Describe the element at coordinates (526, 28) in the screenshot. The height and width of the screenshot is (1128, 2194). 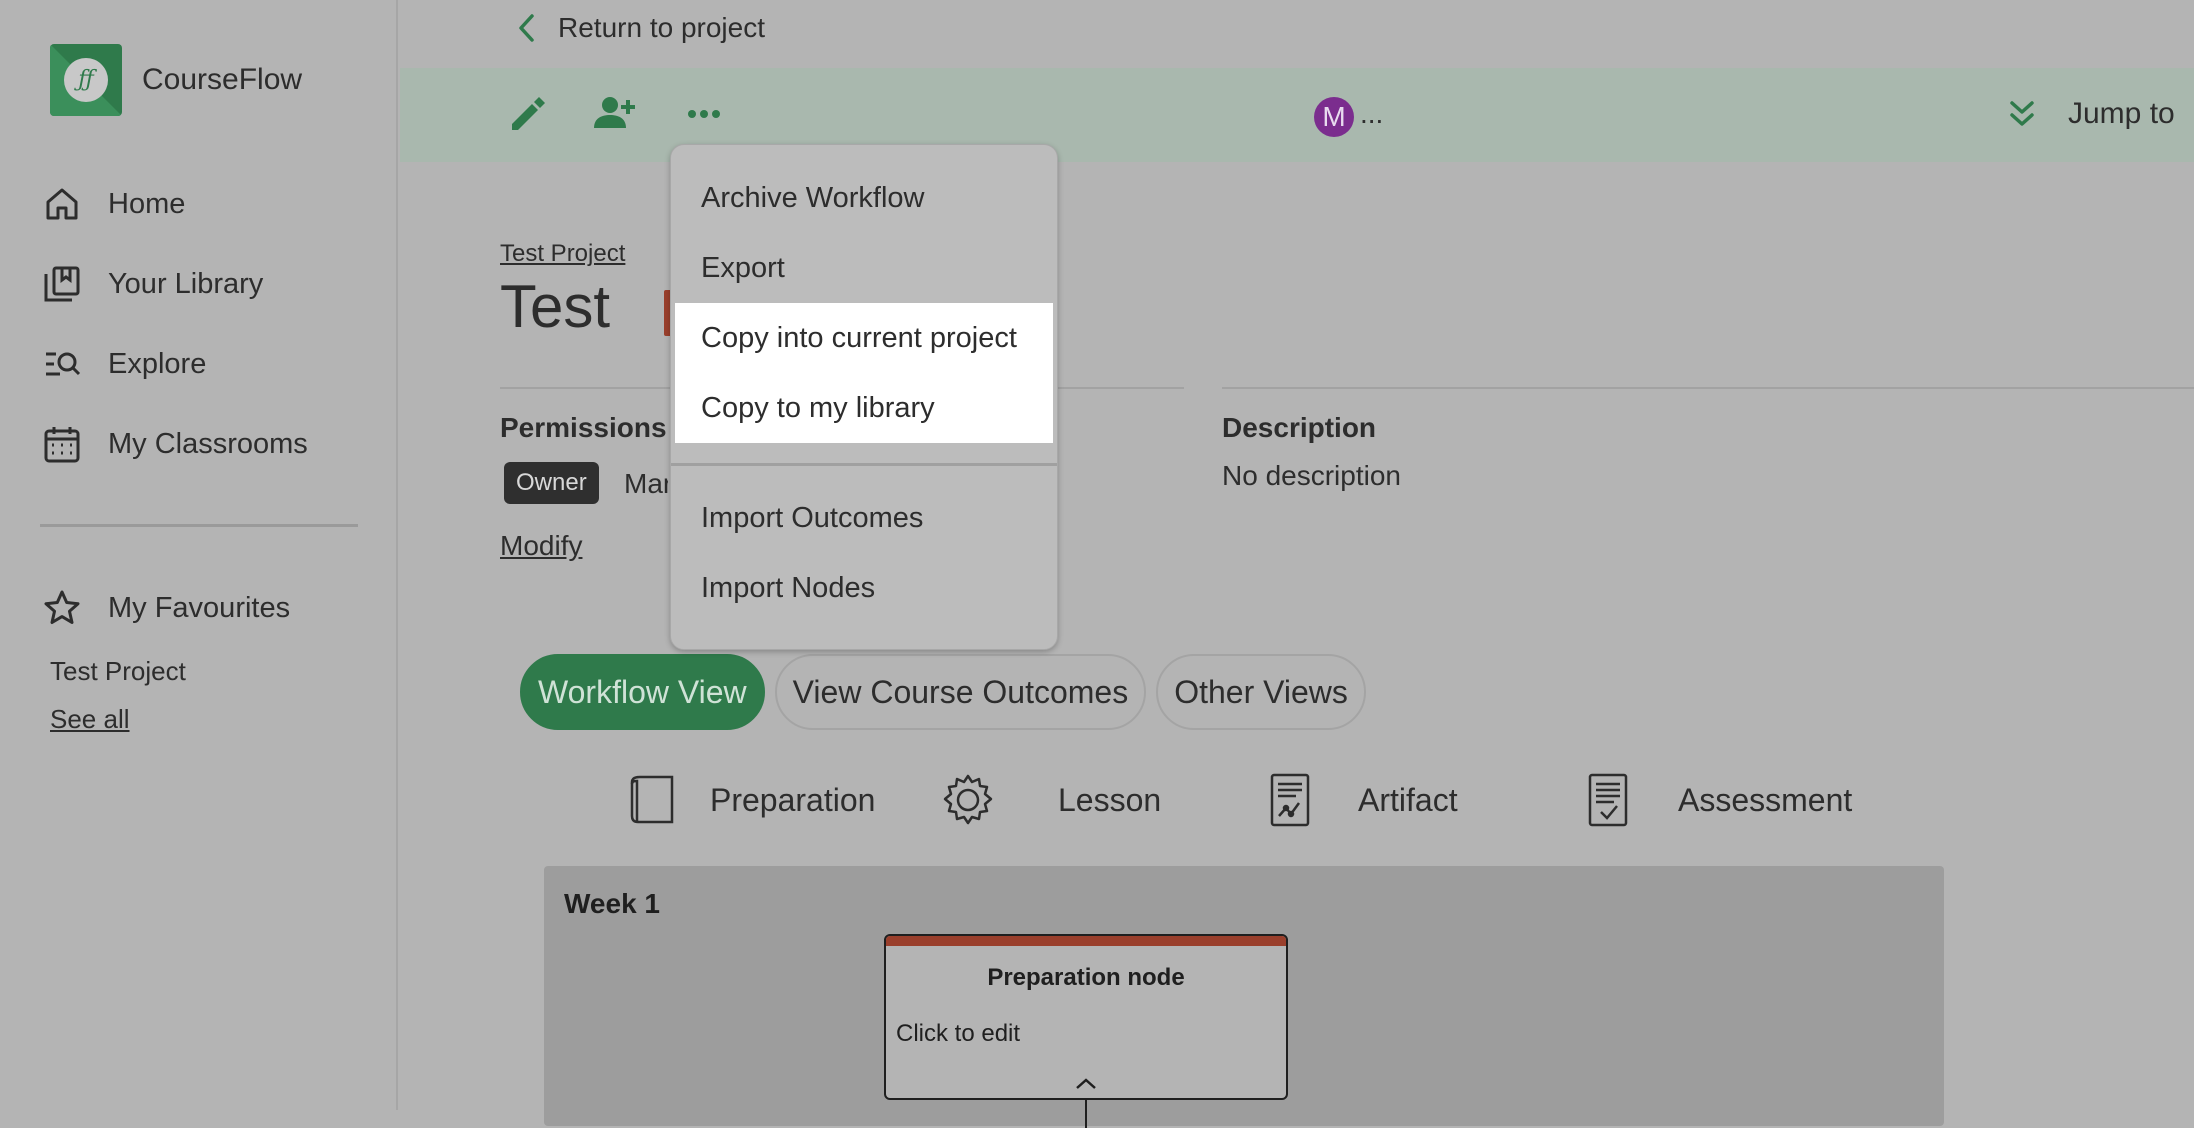
I see `chevron-left-icon` at that location.